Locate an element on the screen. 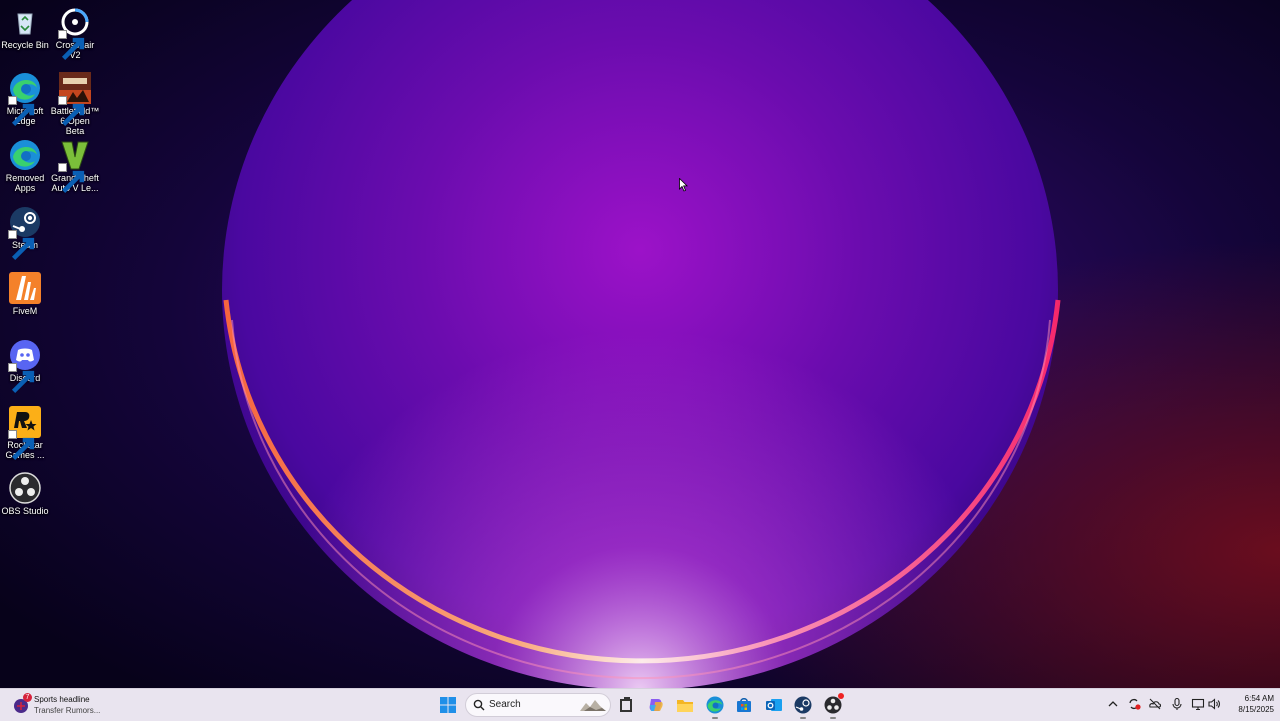  obs-taskbar-button is located at coordinates (833, 705).